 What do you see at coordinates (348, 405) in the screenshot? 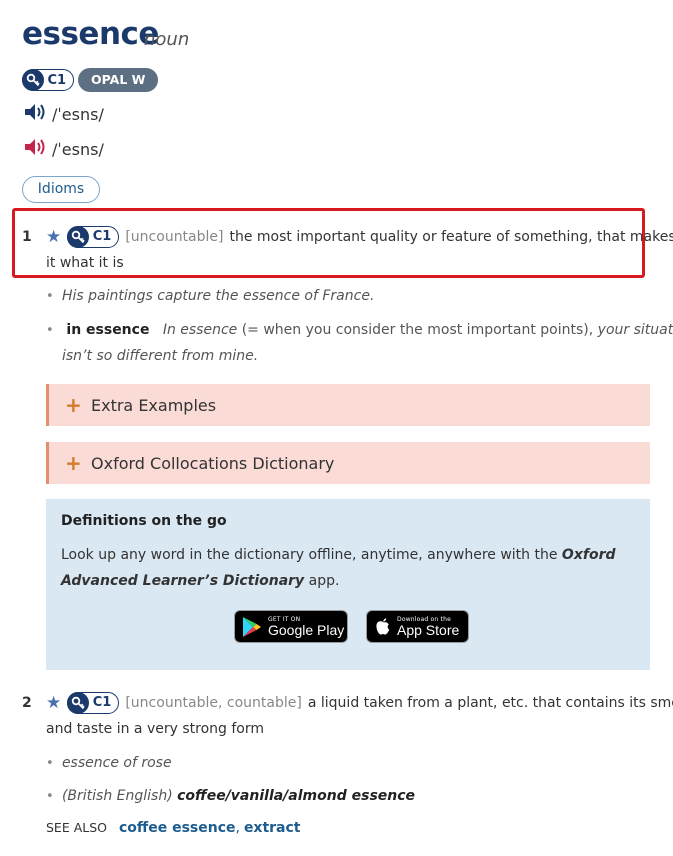
I see `extra-examples-panel: + Extra Examples` at bounding box center [348, 405].